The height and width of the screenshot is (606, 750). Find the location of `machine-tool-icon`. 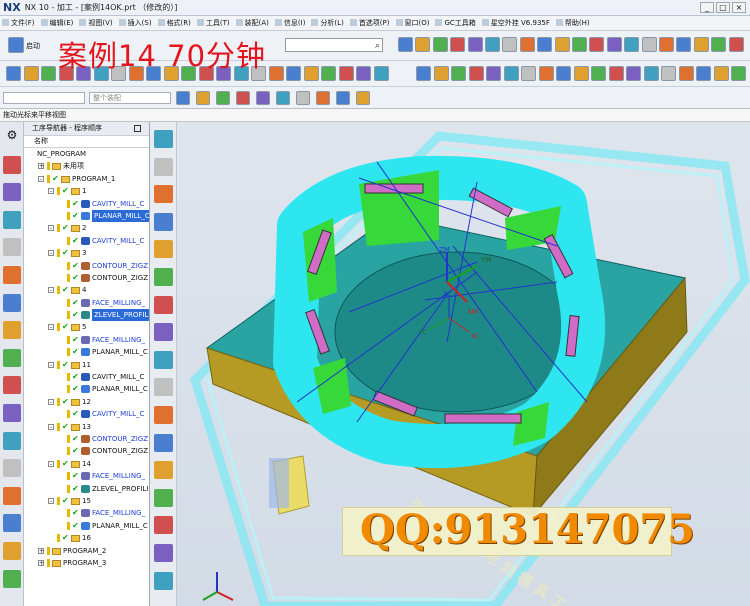

machine-tool-icon is located at coordinates (12, 192).